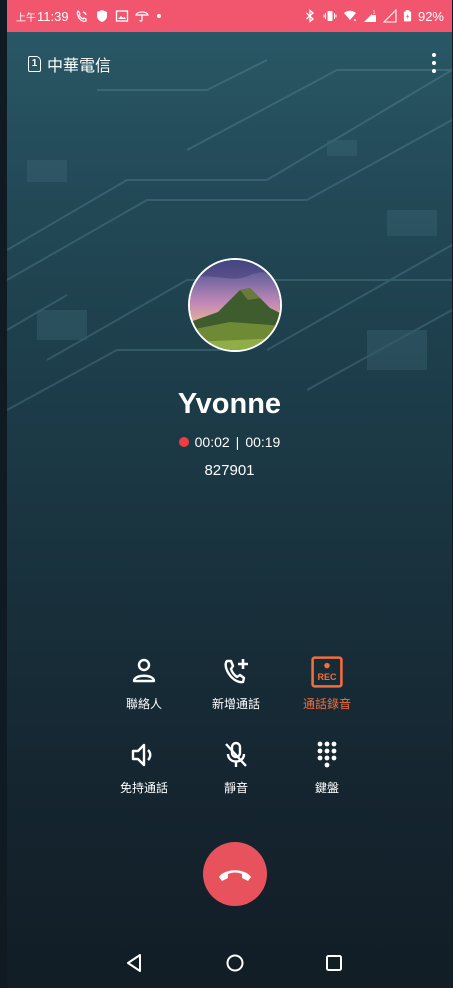 This screenshot has height=988, width=453. I want to click on record-call-label: 通話錄音, so click(326, 704).